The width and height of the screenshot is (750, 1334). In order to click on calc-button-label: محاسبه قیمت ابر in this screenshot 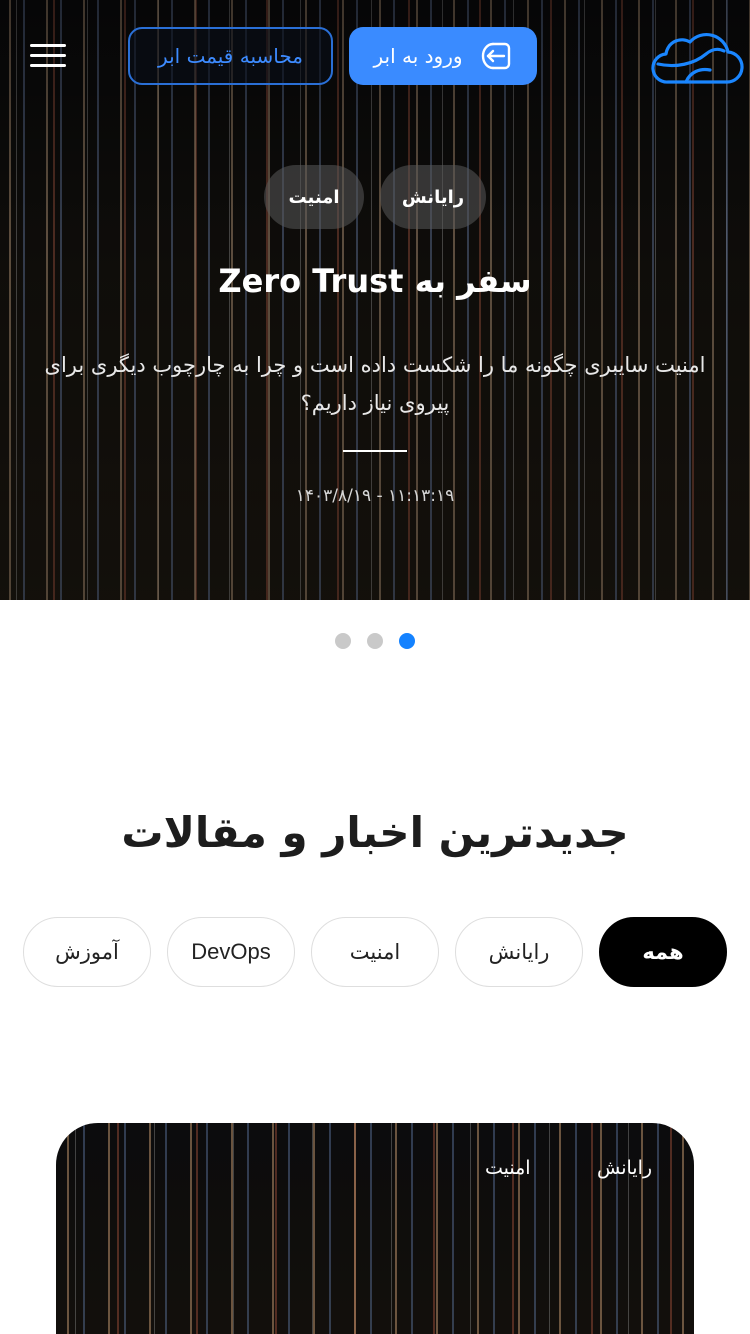, I will do `click(230, 56)`.